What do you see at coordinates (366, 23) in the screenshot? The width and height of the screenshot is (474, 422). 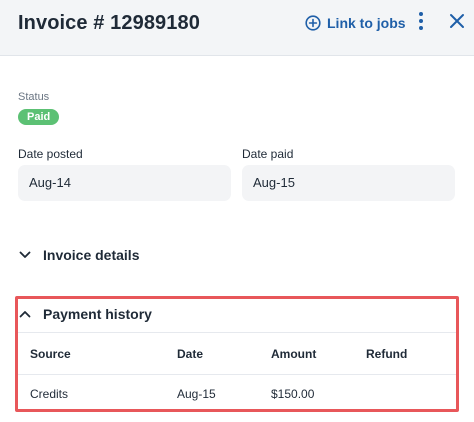 I see `link-to-jobs-label: Link to jobs` at bounding box center [366, 23].